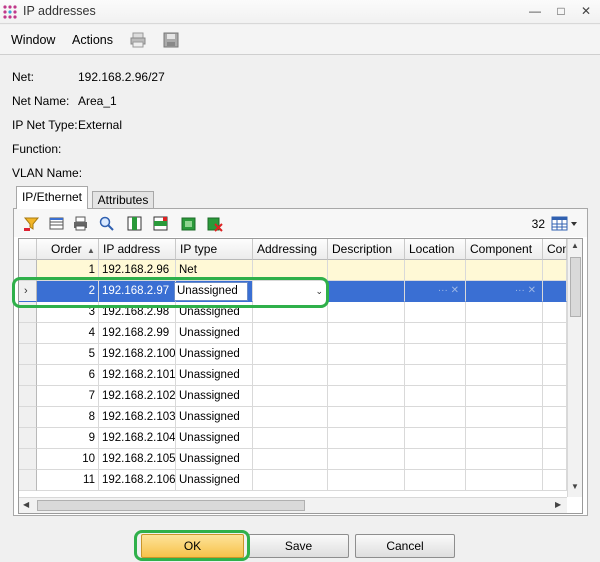 The height and width of the screenshot is (562, 600). What do you see at coordinates (504, 249) in the screenshot?
I see `column-header-component: Component` at bounding box center [504, 249].